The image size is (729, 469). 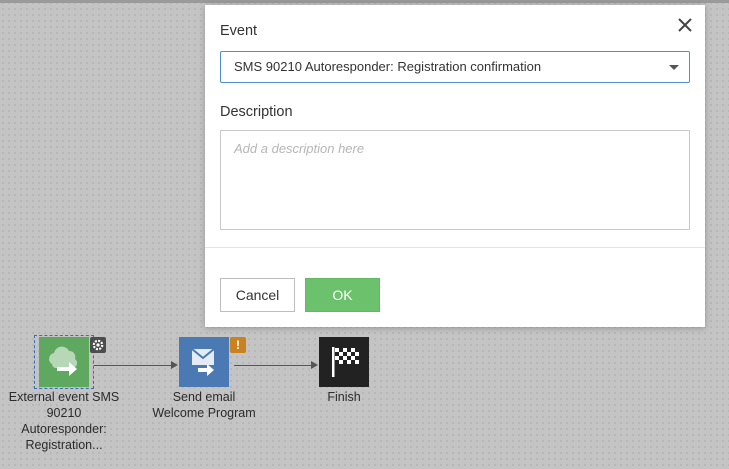 I want to click on warning-badge: !, so click(x=238, y=345).